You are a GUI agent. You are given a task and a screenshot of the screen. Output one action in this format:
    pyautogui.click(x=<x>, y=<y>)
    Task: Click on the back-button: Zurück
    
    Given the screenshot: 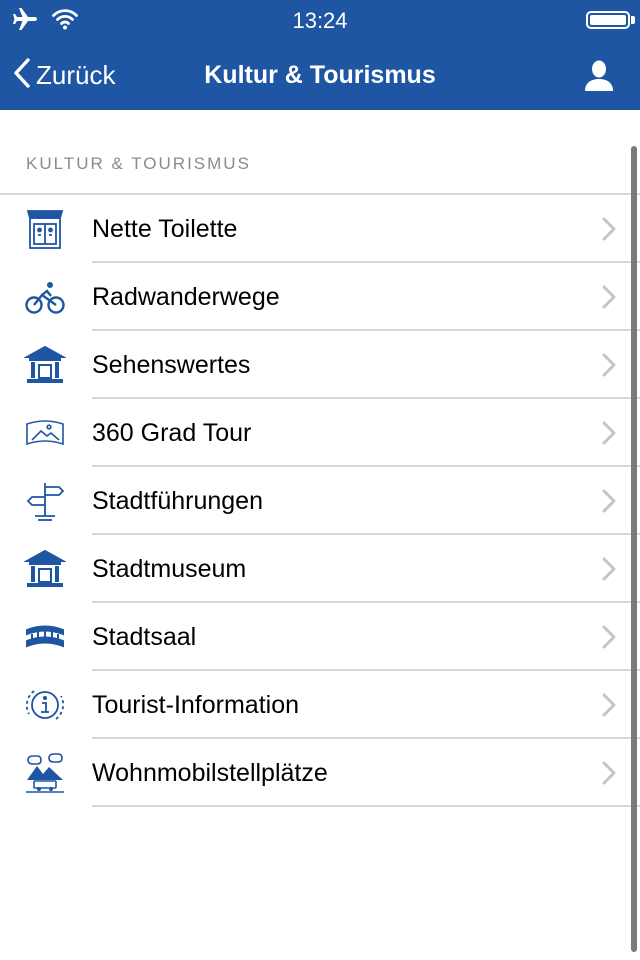 What is the action you would take?
    pyautogui.click(x=63, y=75)
    